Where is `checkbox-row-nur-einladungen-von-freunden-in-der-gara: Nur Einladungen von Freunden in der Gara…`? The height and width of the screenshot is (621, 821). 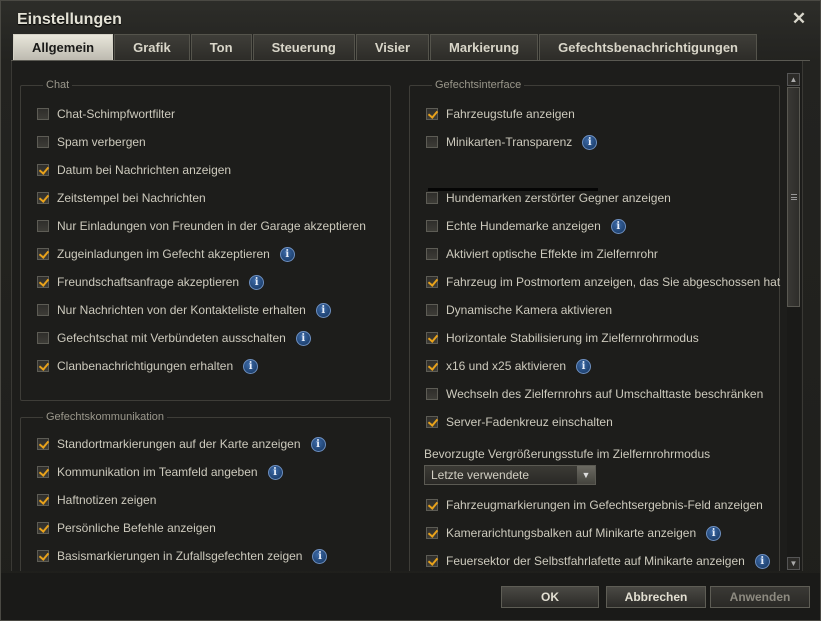
checkbox-row-nur-einladungen-von-freunden-in-der-gara: Nur Einladungen von Freunden in der Gara… is located at coordinates (201, 226).